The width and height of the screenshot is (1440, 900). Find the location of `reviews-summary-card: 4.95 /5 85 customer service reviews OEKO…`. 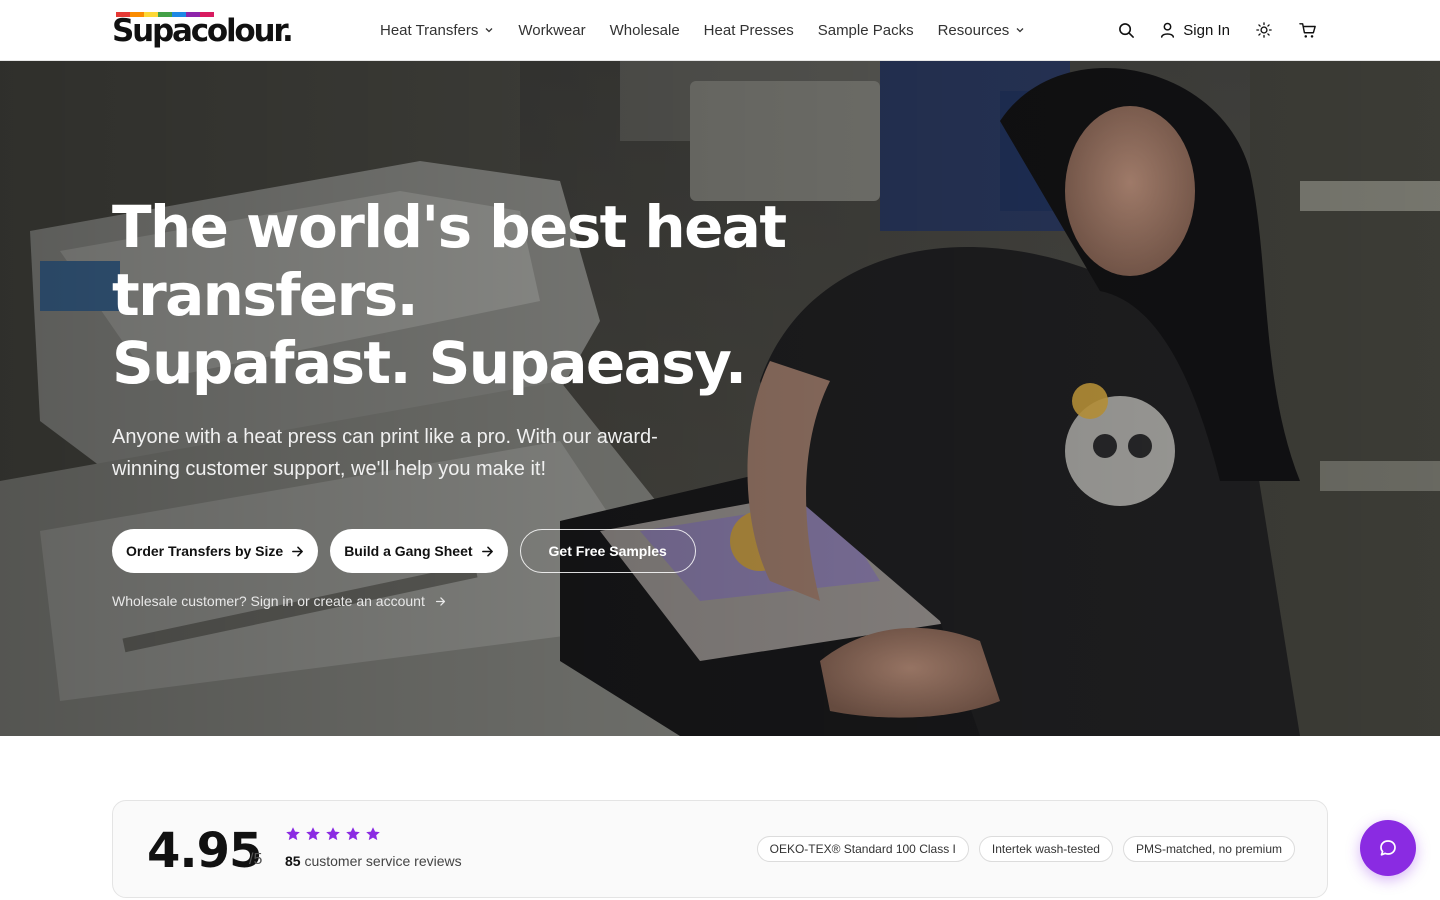

reviews-summary-card: 4.95 /5 85 customer service reviews OEKO… is located at coordinates (720, 849).